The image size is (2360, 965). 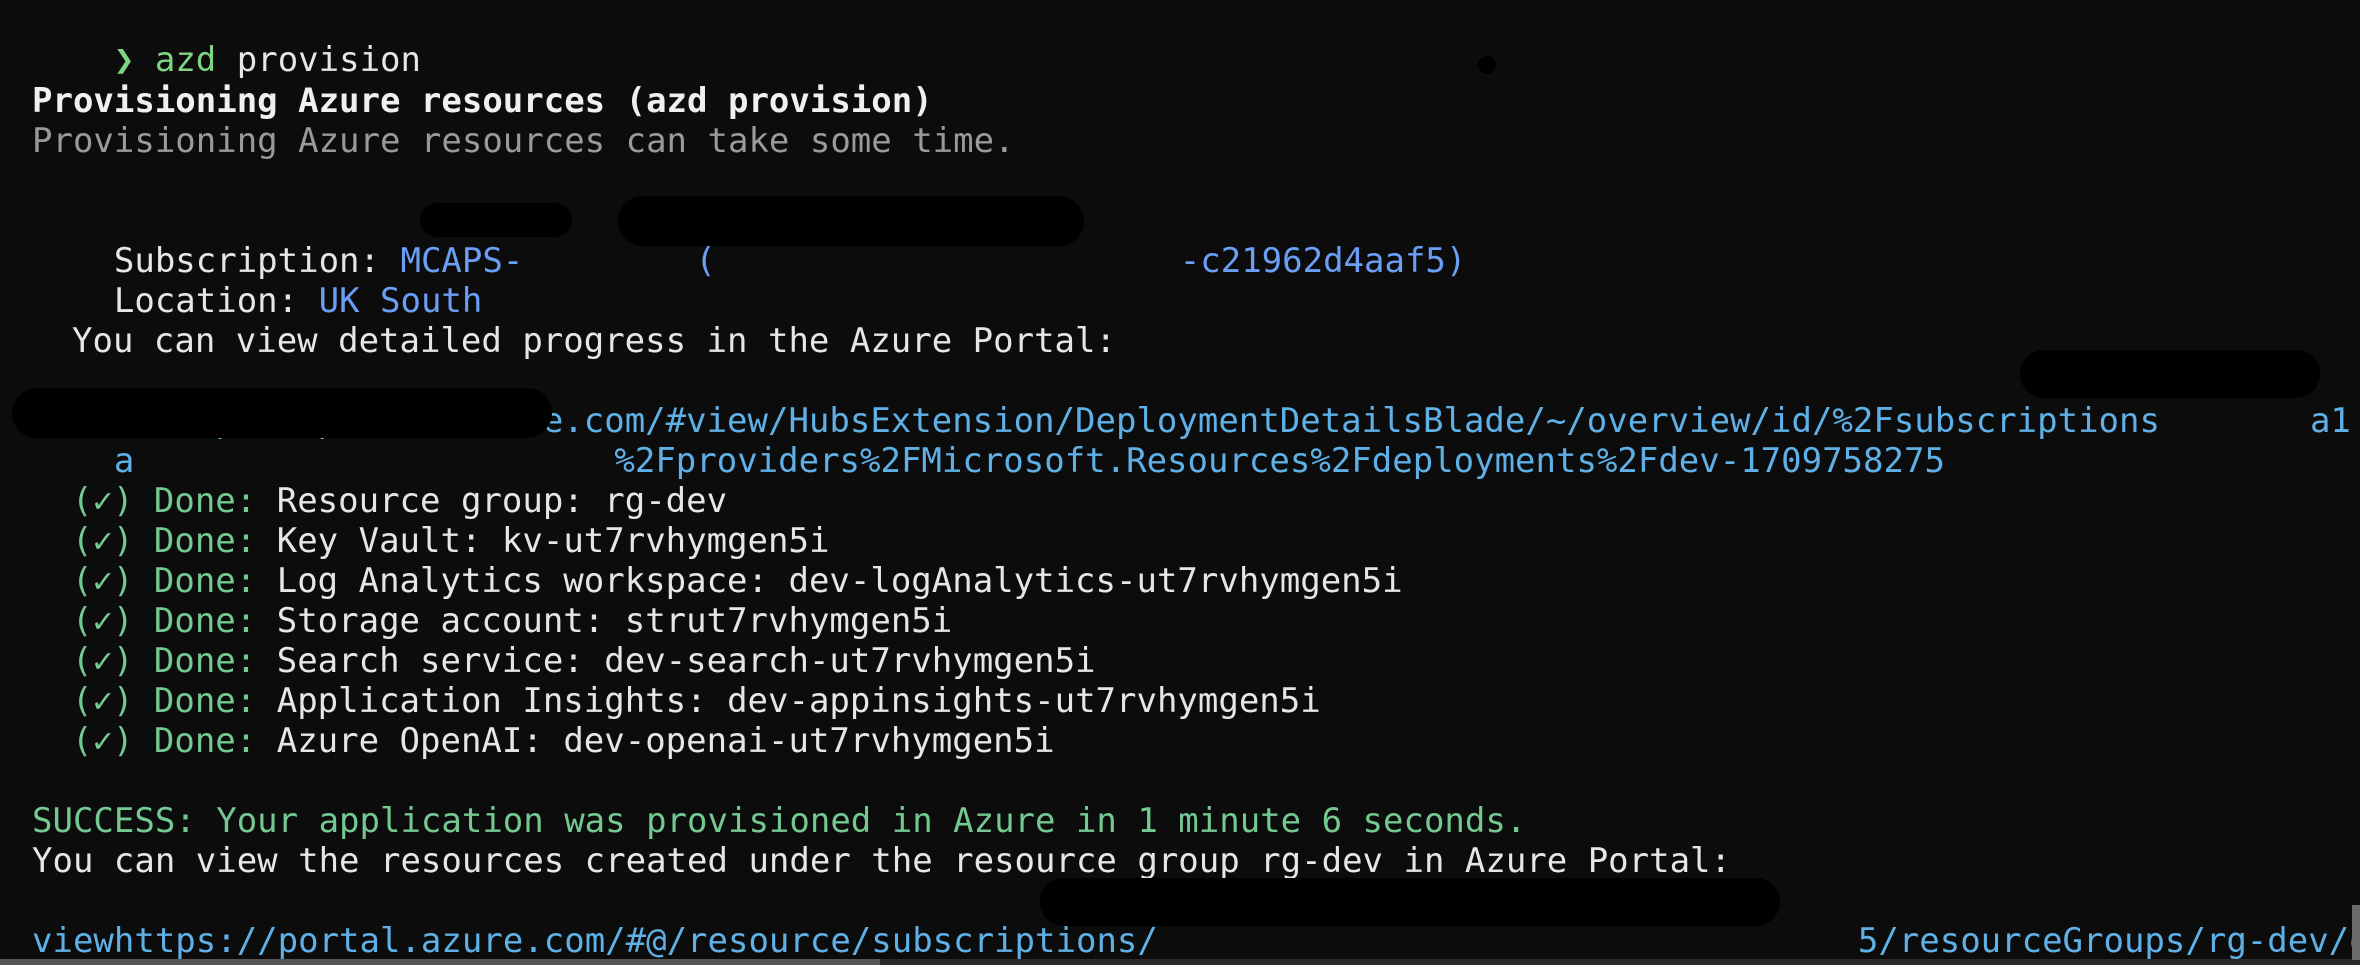 What do you see at coordinates (1024, 701) in the screenshot?
I see `resource-value: dev-appinsights-ut7rvhymgen5i` at bounding box center [1024, 701].